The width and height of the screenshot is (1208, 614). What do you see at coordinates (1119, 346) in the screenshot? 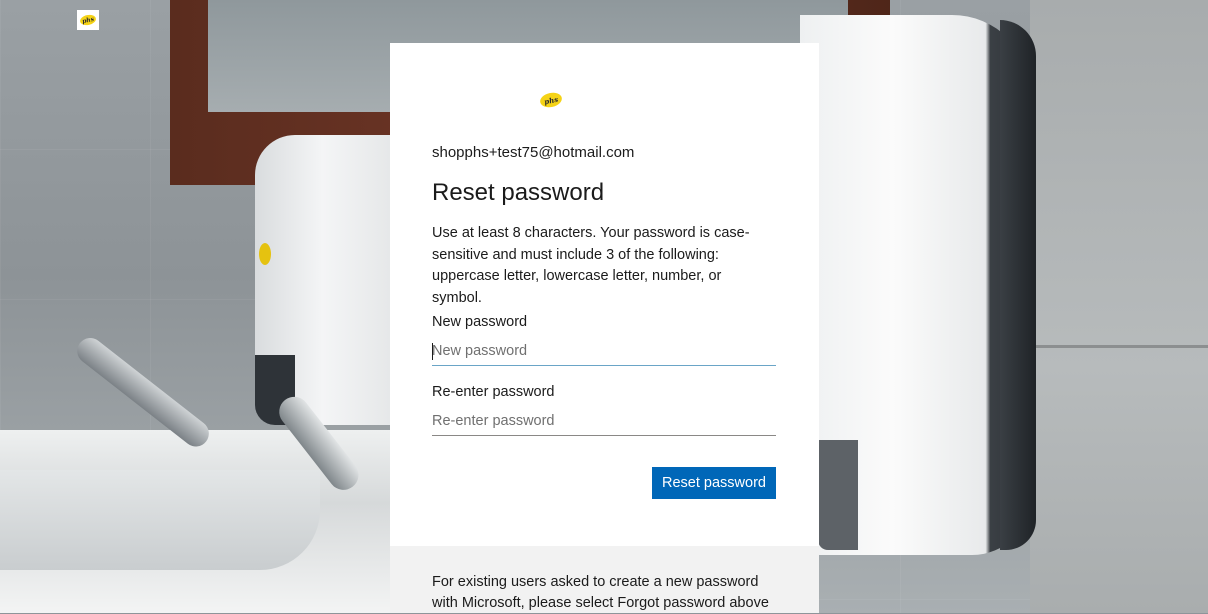
I see `tile-line` at bounding box center [1119, 346].